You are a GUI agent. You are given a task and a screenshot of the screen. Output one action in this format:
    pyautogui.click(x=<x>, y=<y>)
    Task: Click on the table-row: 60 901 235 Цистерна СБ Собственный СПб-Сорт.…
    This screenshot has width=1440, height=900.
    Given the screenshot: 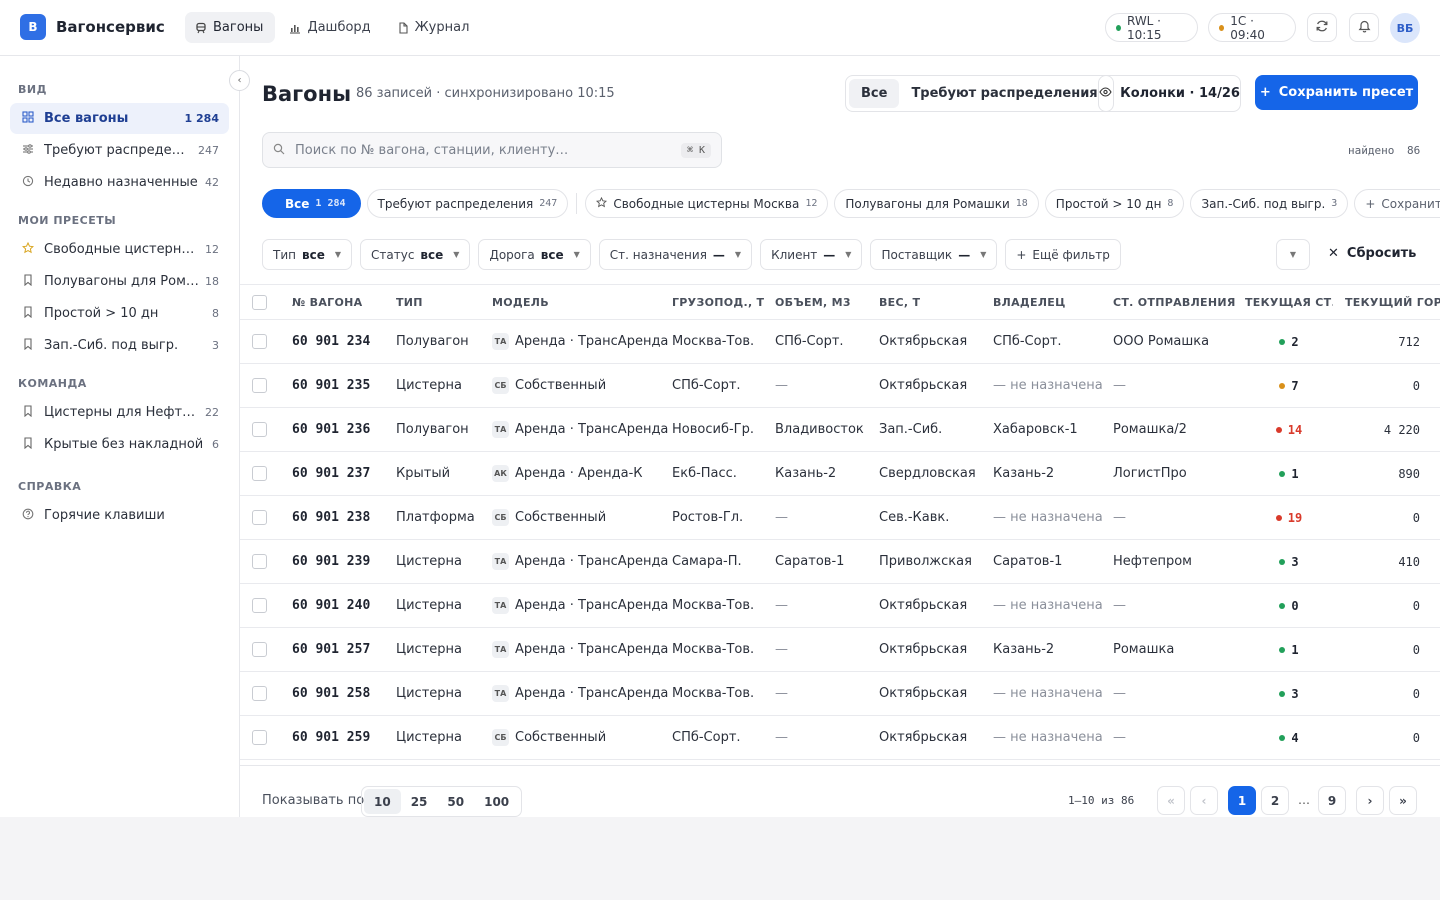 What is the action you would take?
    pyautogui.click(x=840, y=385)
    